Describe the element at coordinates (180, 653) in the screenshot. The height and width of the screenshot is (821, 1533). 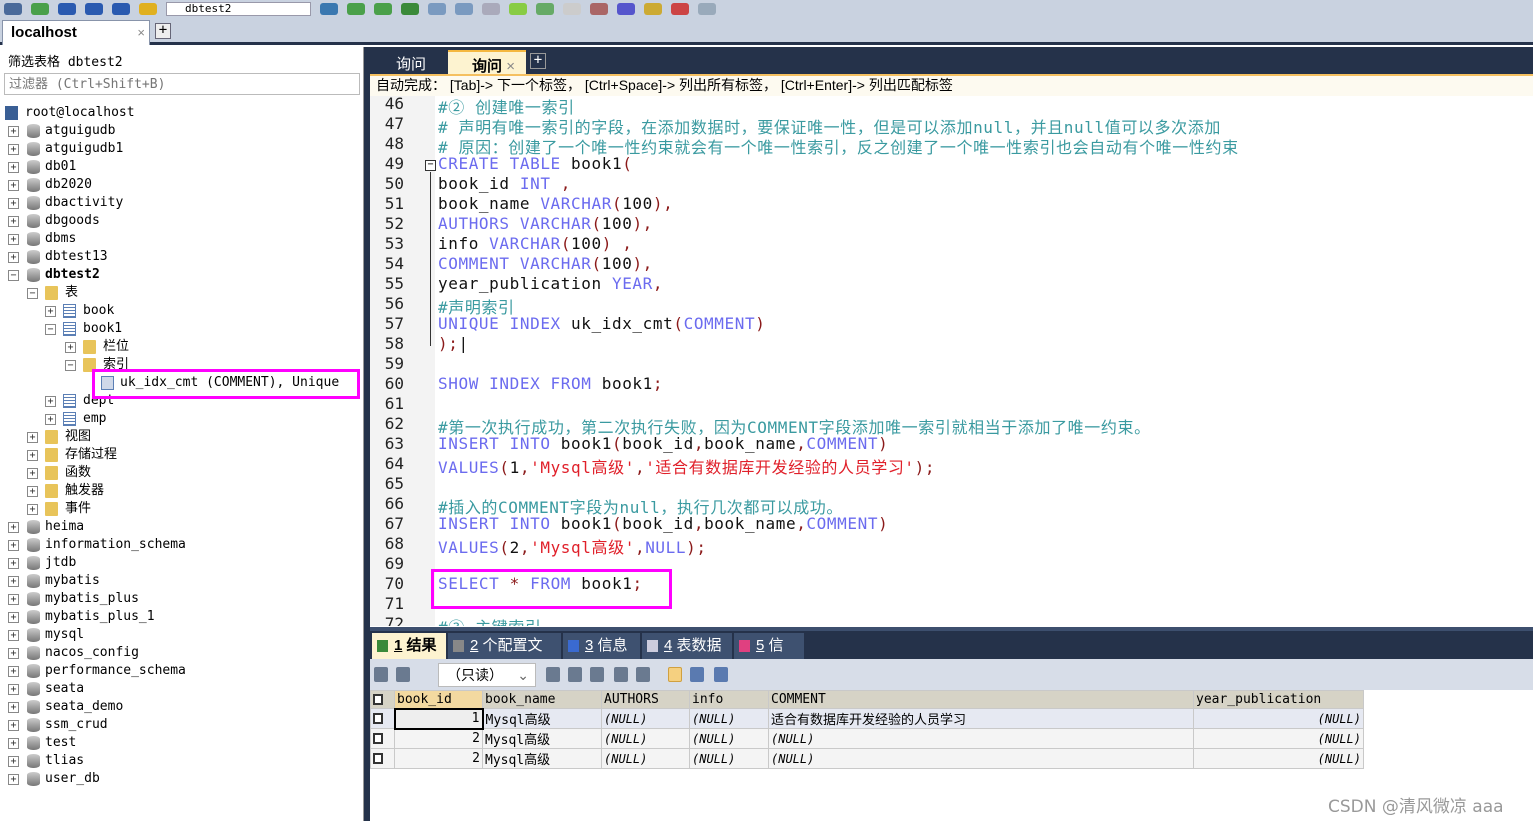
I see `tree-item: + nacos_config` at that location.